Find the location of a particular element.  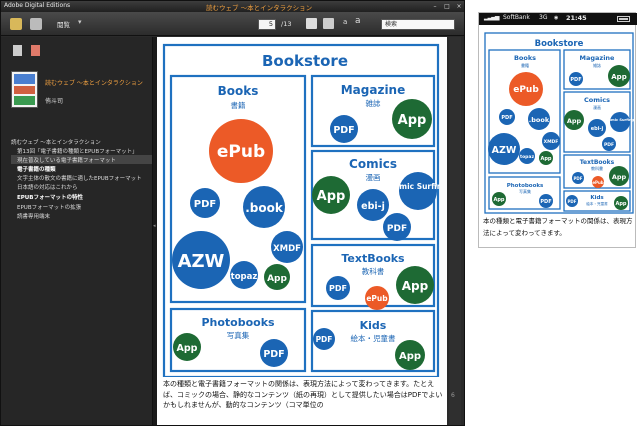

svg-text: 写真集 is located at coordinates (238, 335).